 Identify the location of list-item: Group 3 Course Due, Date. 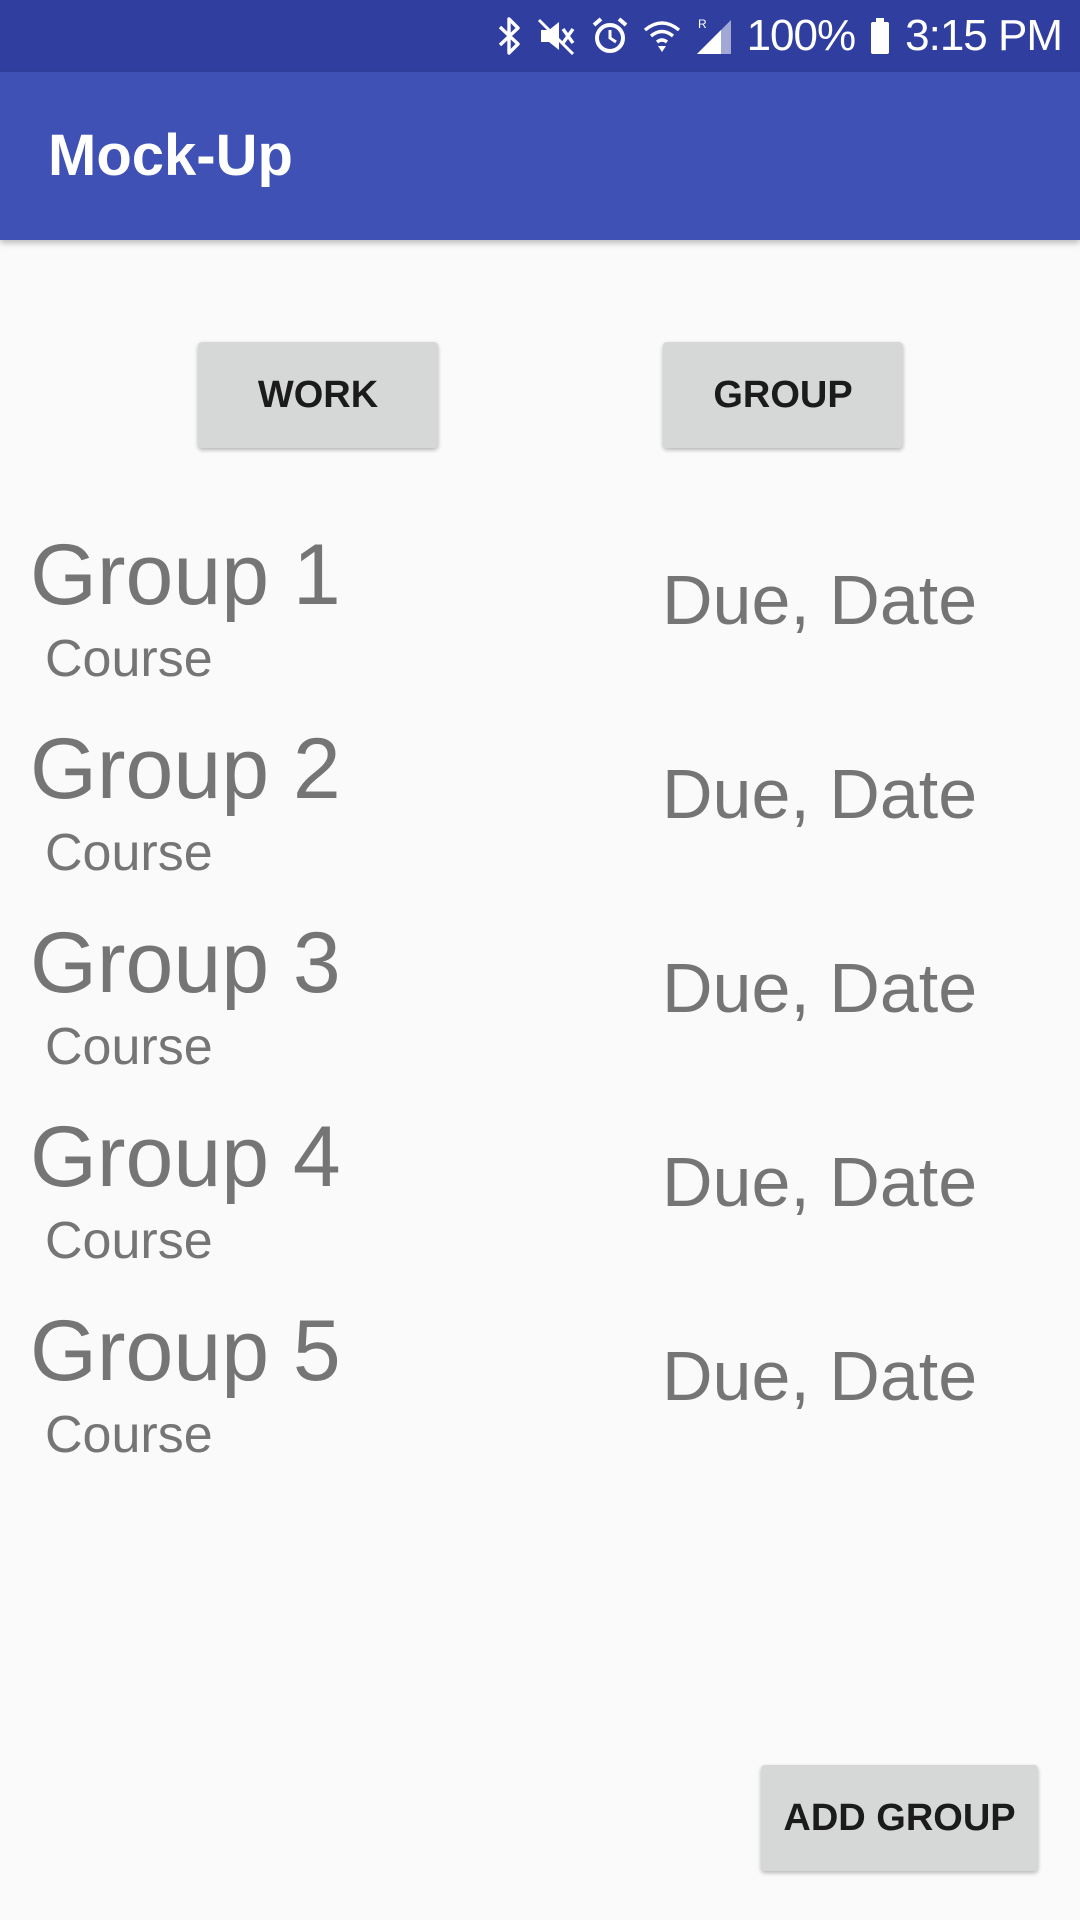
(540, 1010).